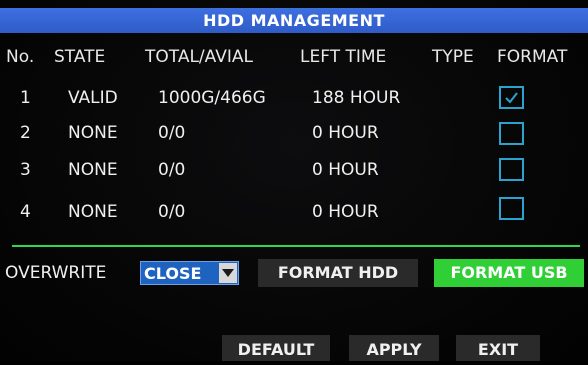  What do you see at coordinates (294, 170) in the screenshot?
I see `table-row: 3 NONE 0/0 0 HOUR` at bounding box center [294, 170].